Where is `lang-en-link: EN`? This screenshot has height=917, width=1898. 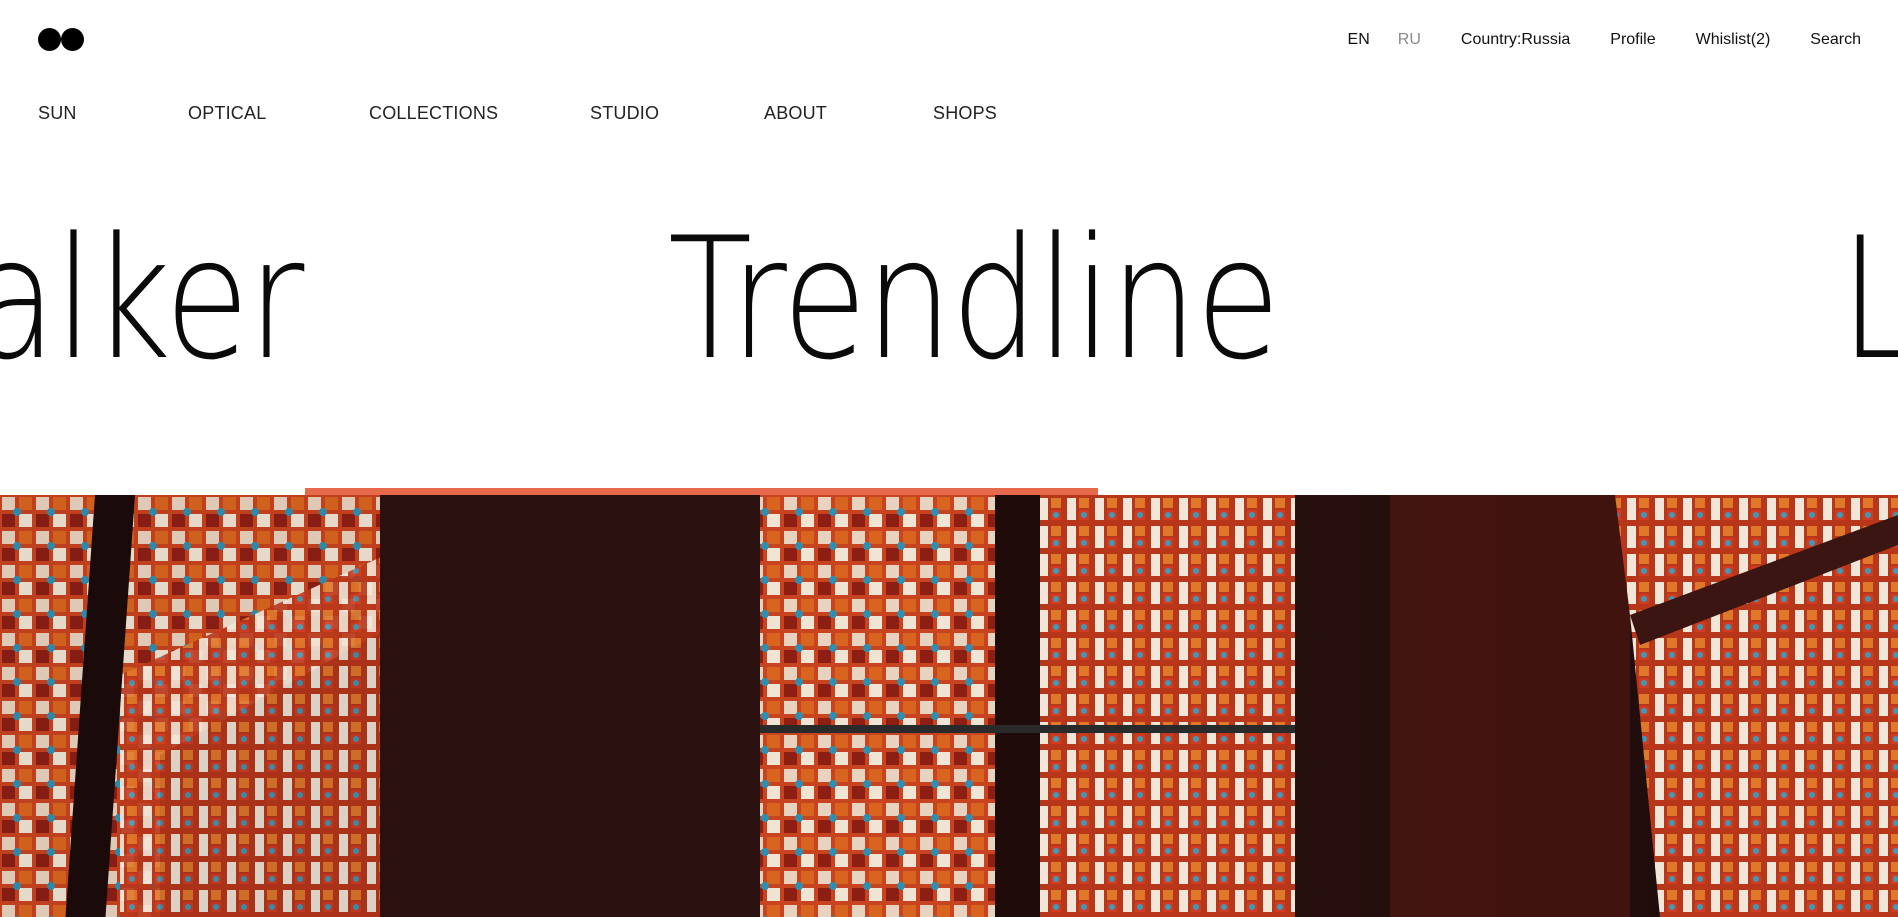
lang-en-link: EN is located at coordinates (1359, 40).